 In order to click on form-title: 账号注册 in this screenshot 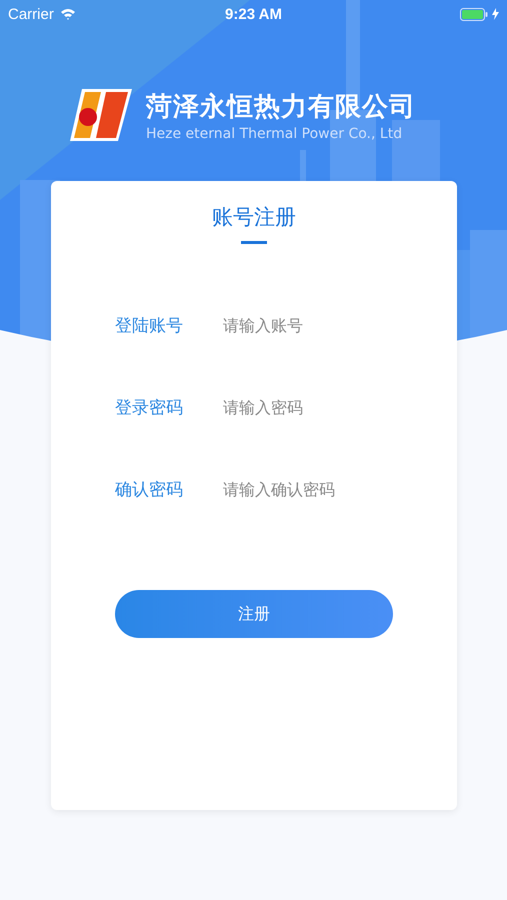, I will do `click(254, 217)`.